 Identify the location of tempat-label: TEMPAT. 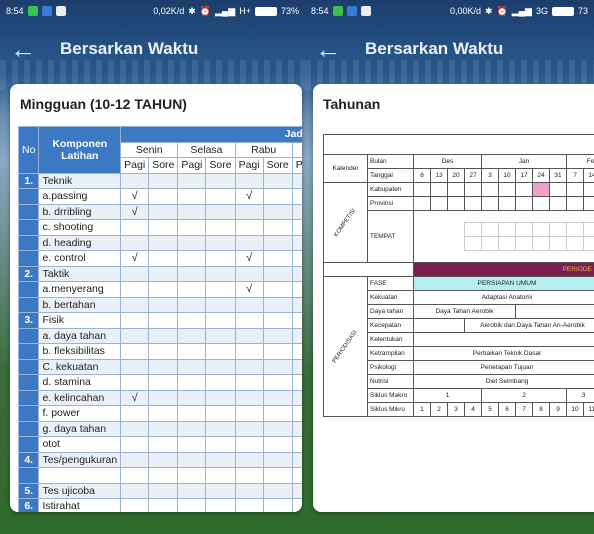
(390, 236).